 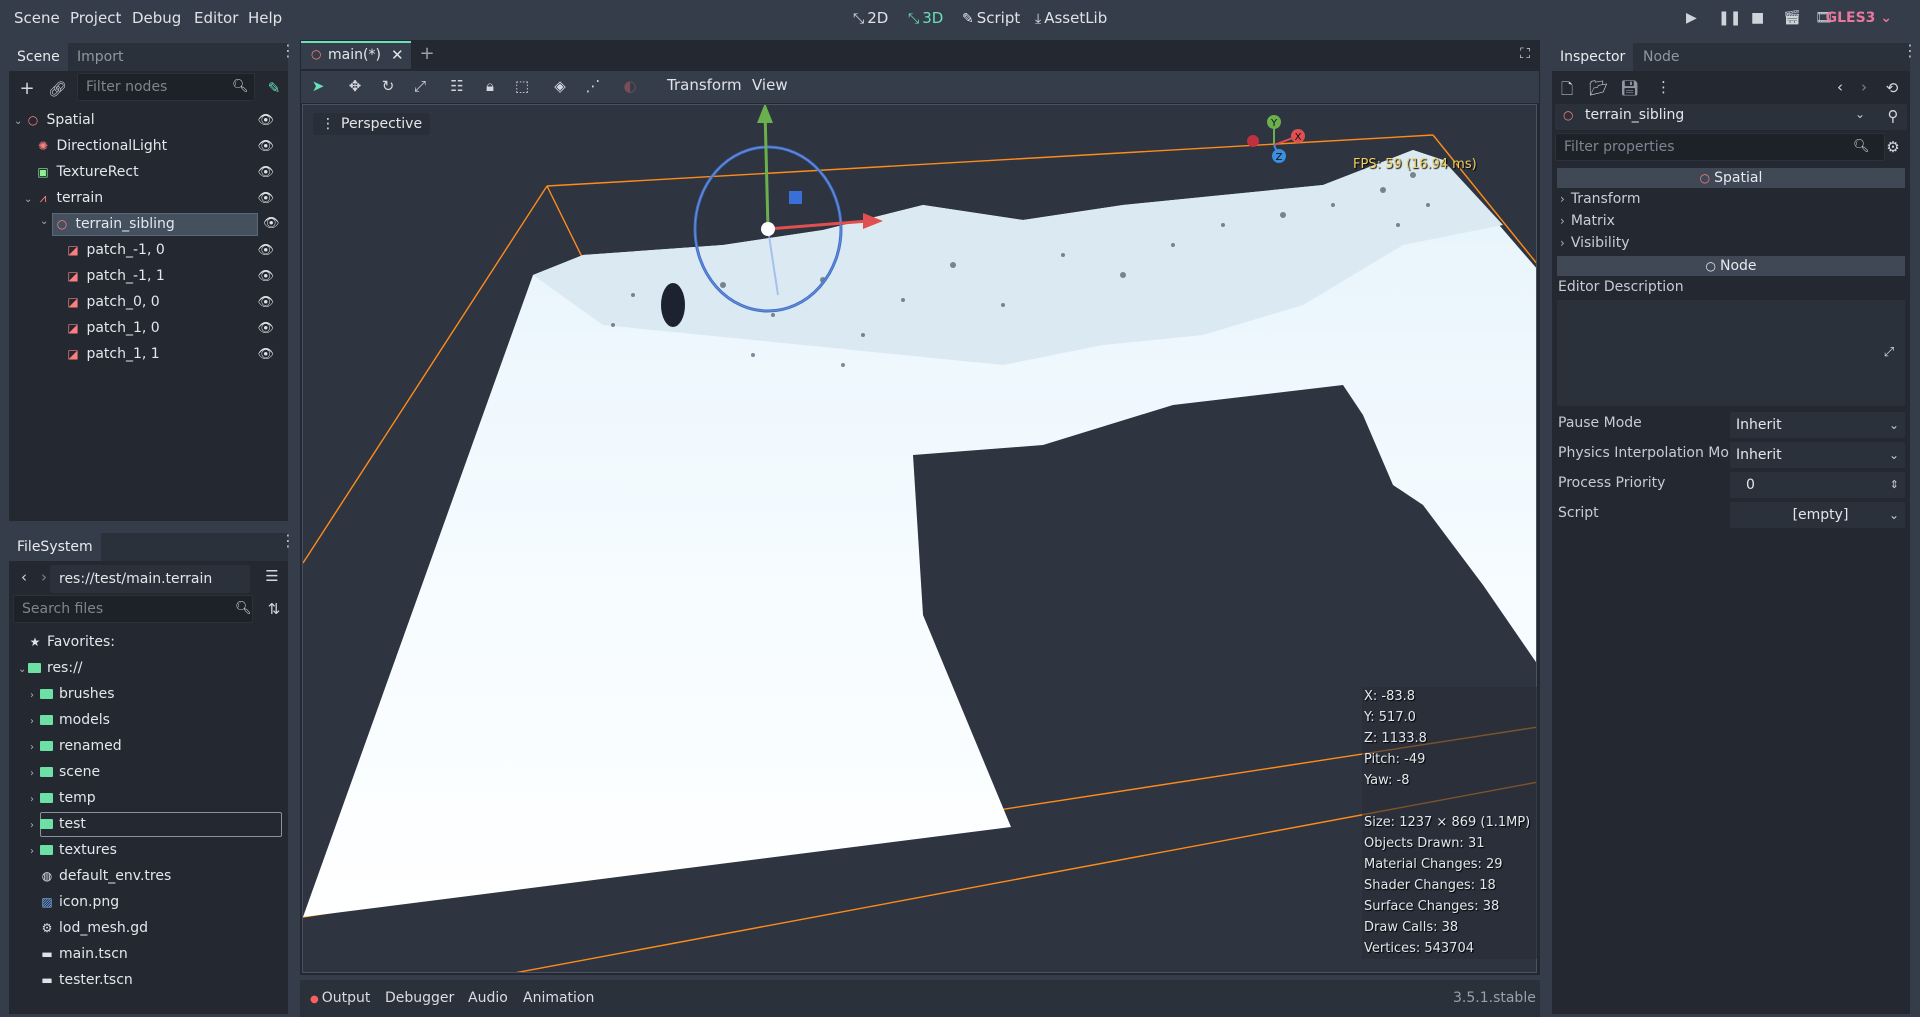 What do you see at coordinates (870, 18) in the screenshot?
I see `mode-2d-button: ⤡ 2D` at bounding box center [870, 18].